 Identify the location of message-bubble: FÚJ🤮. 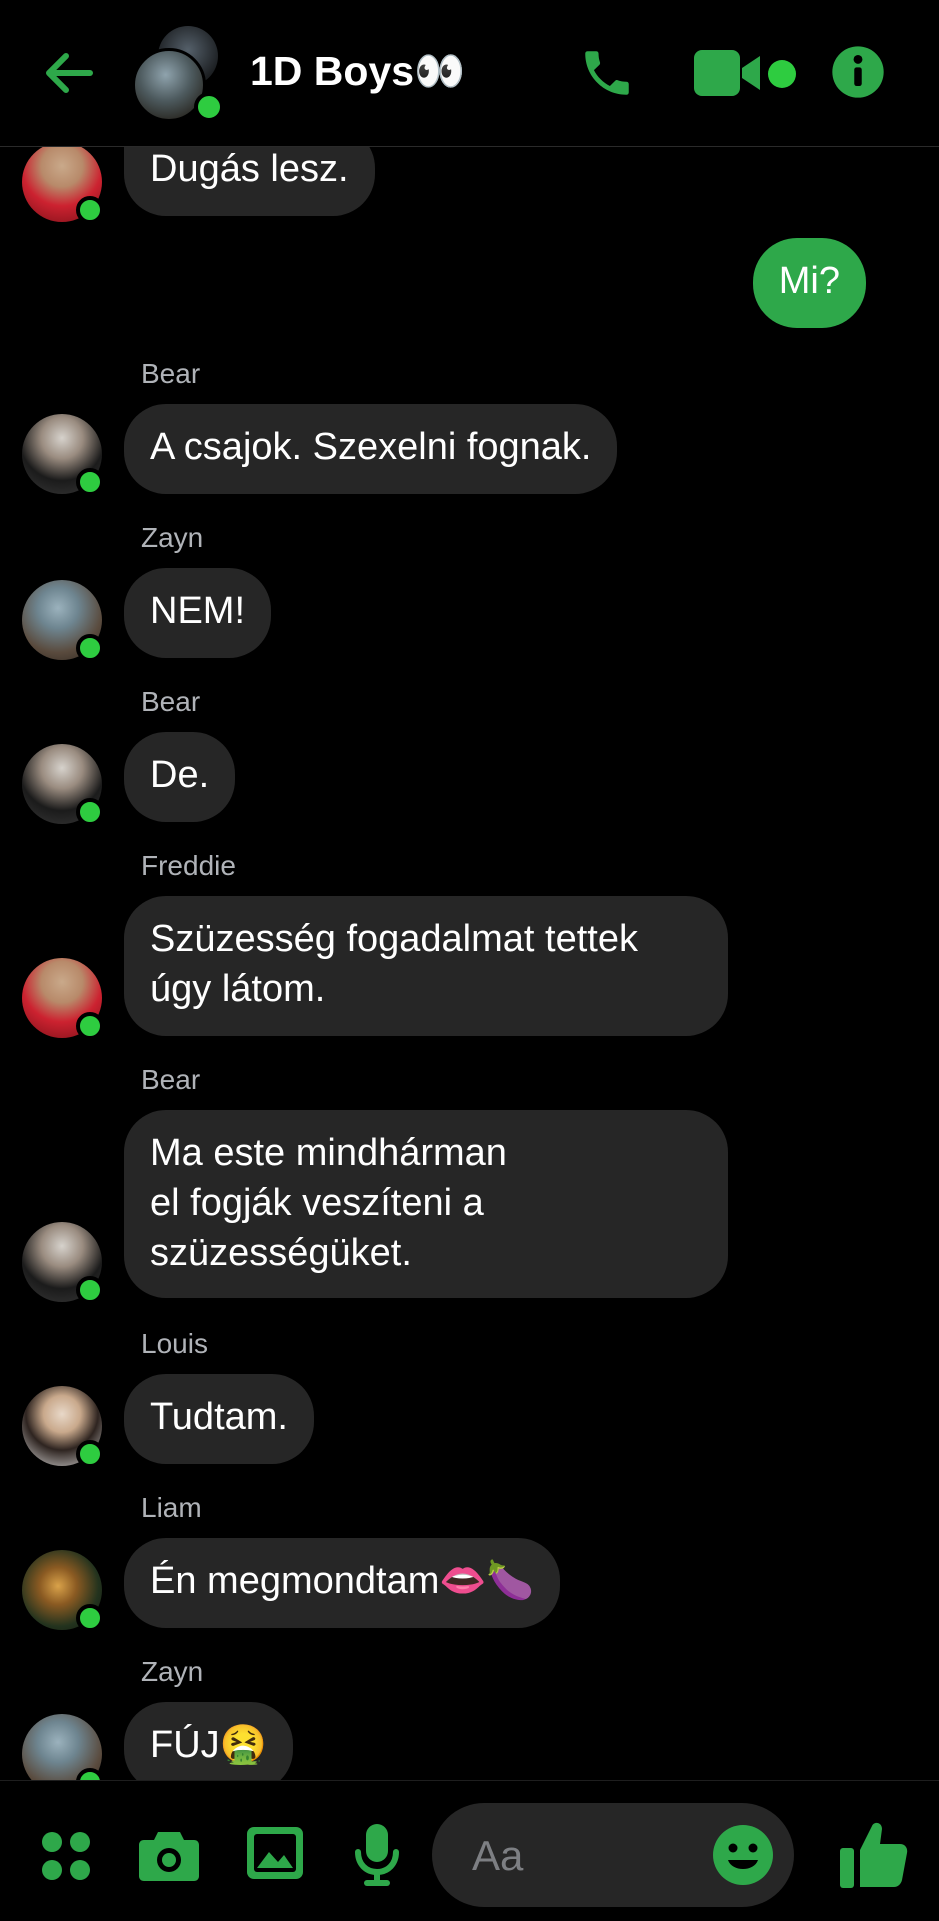
(208, 1741).